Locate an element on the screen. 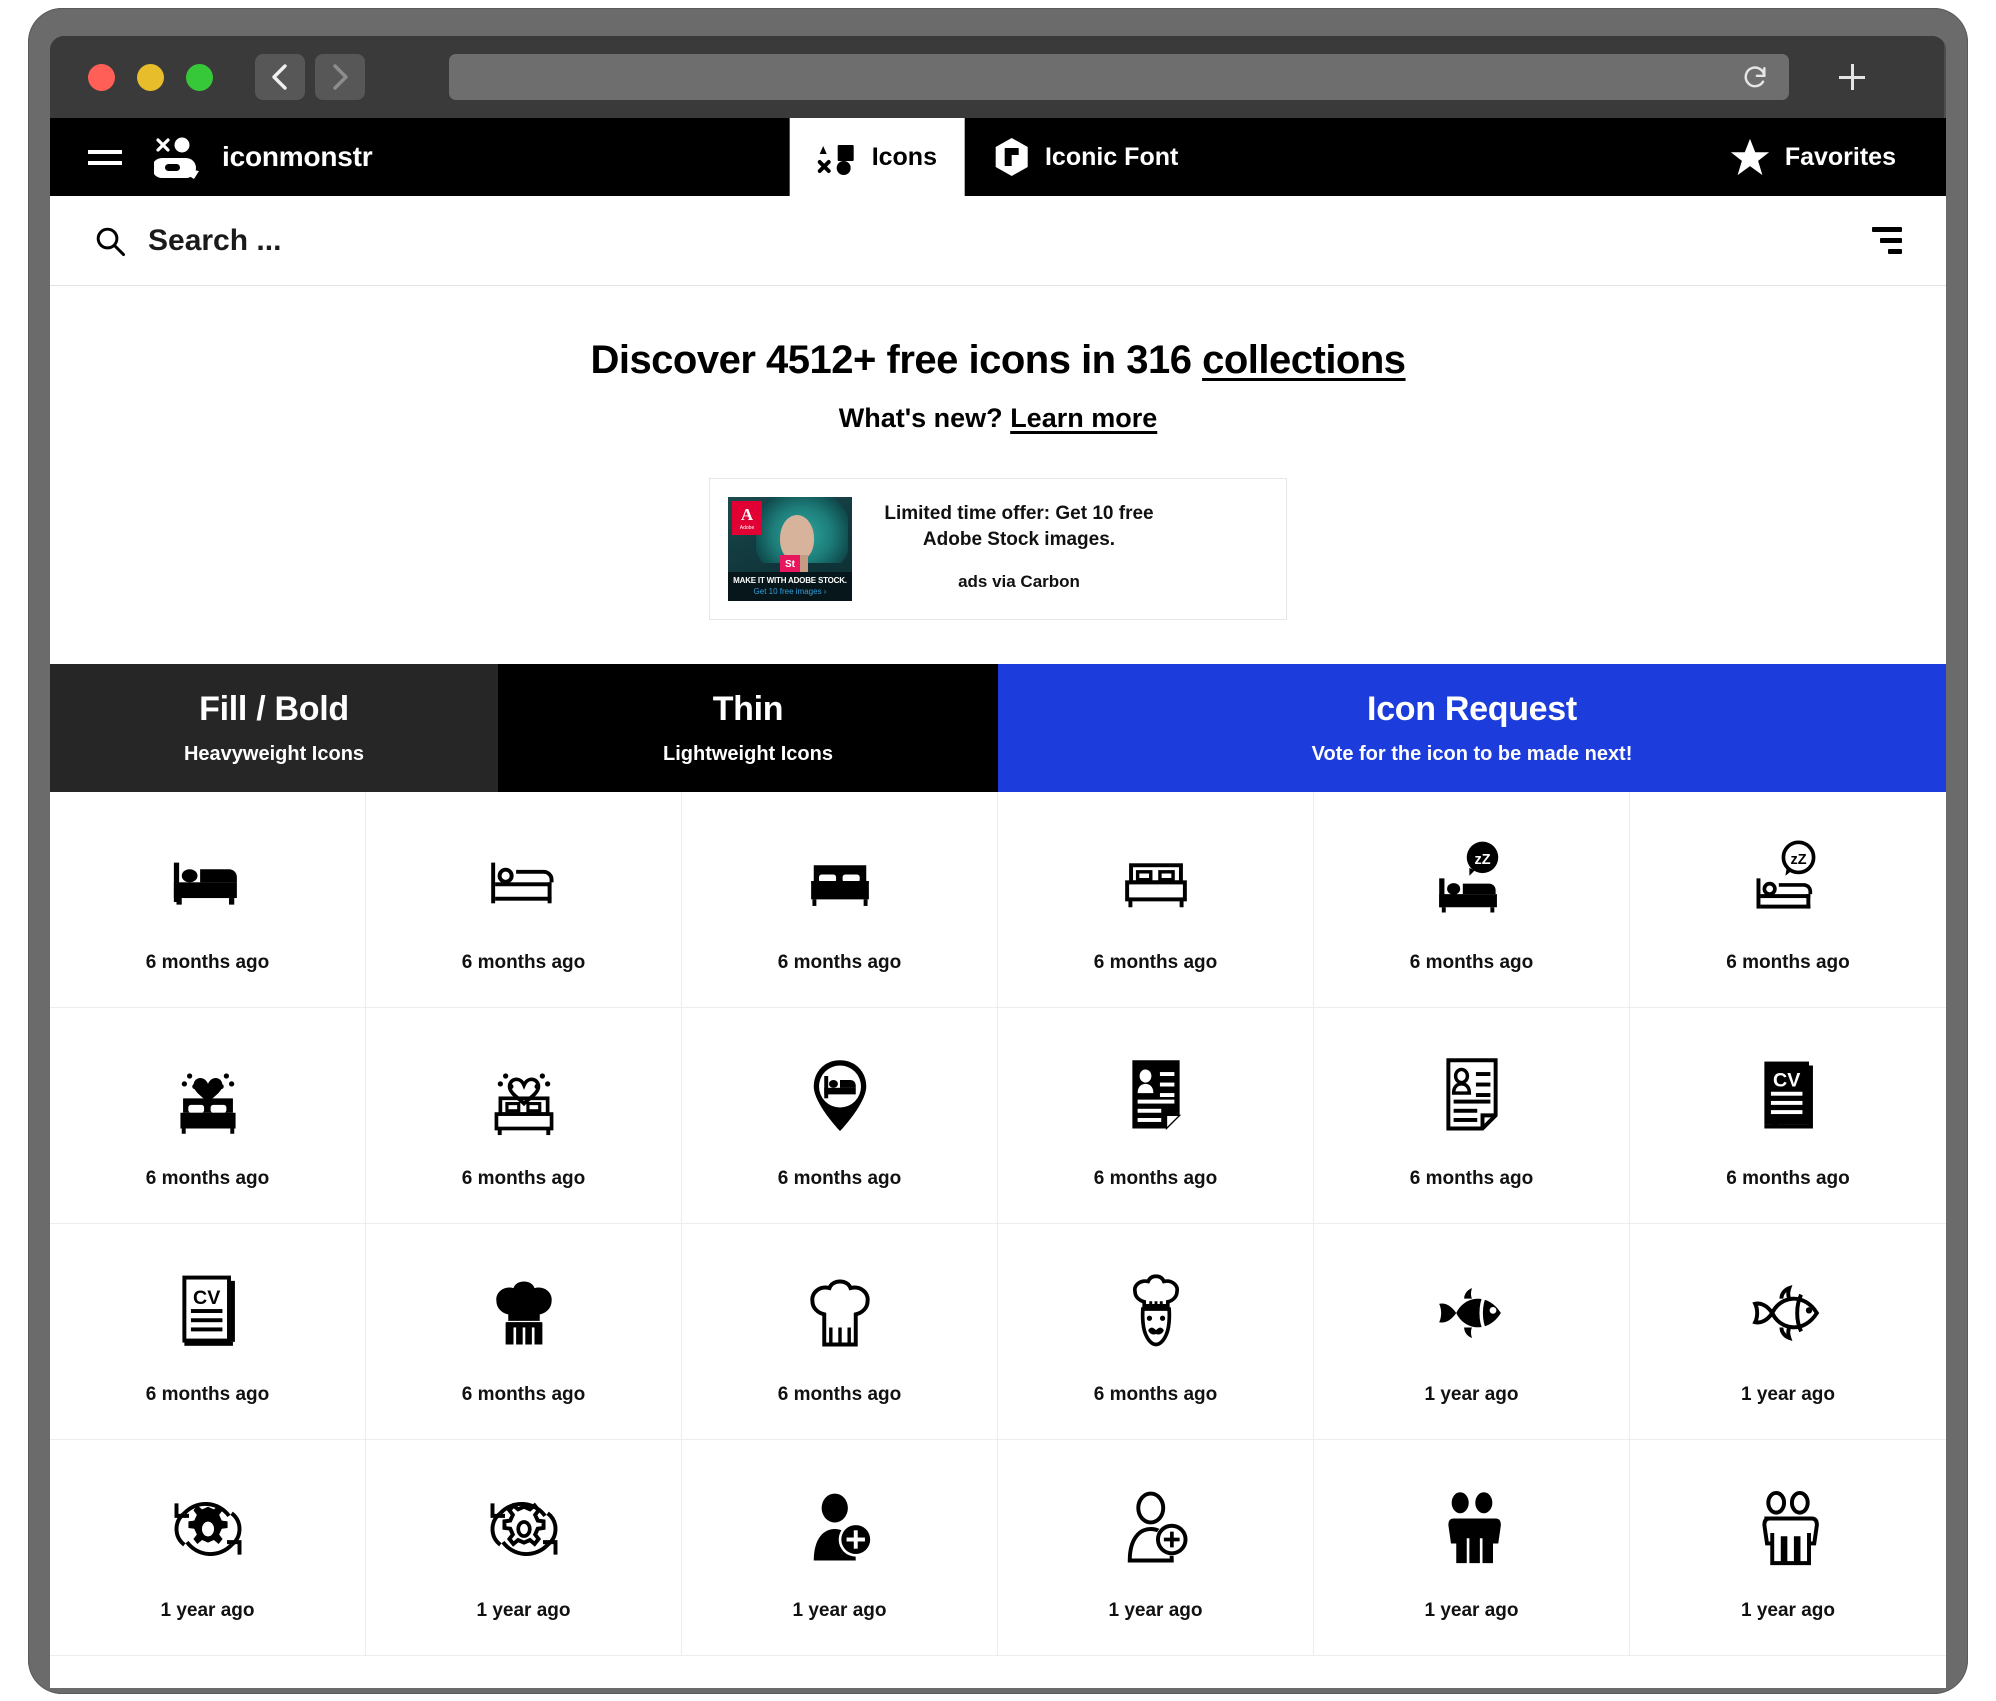  sleeping-zz-filled-icon: zZ is located at coordinates (1472, 881).